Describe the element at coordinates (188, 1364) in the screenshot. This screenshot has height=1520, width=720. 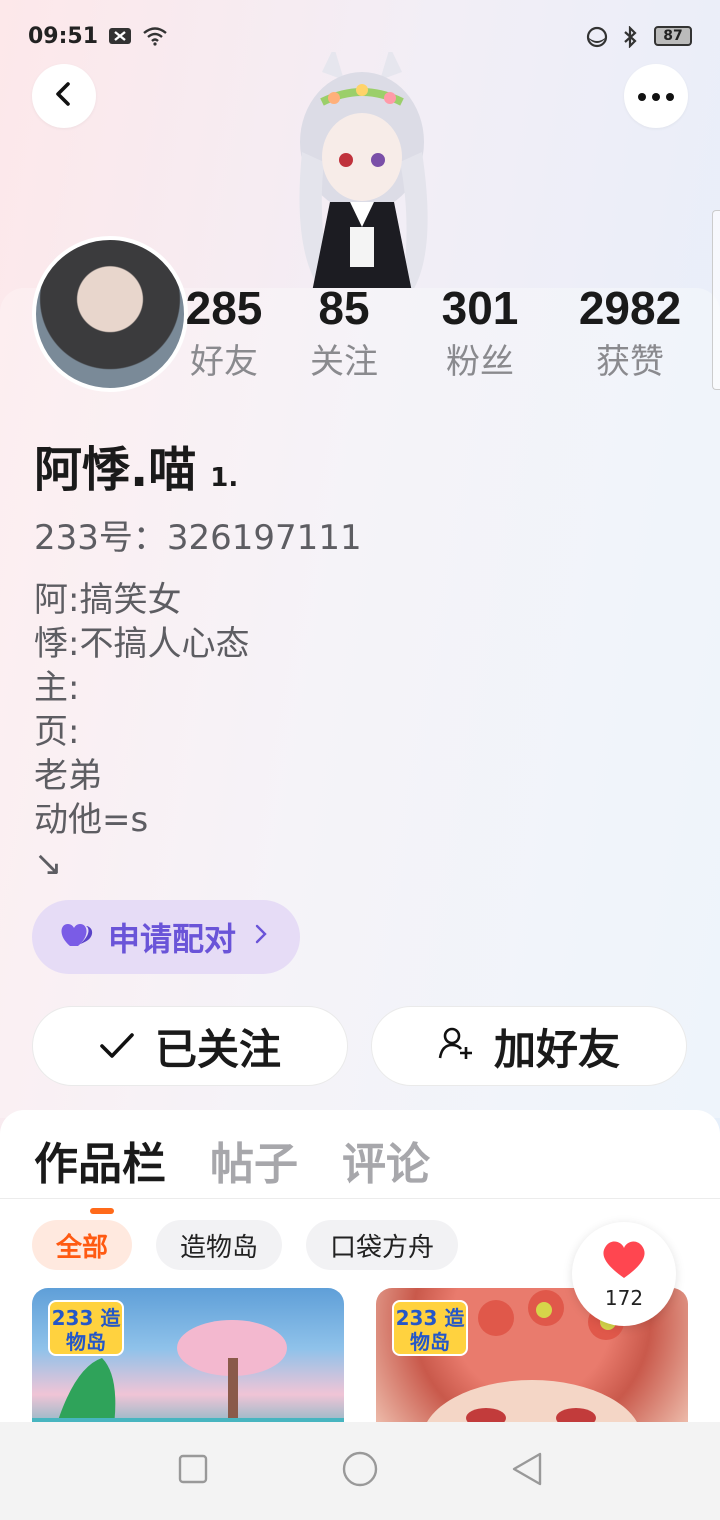
I see `work-thumbnail: 233 造物岛` at that location.